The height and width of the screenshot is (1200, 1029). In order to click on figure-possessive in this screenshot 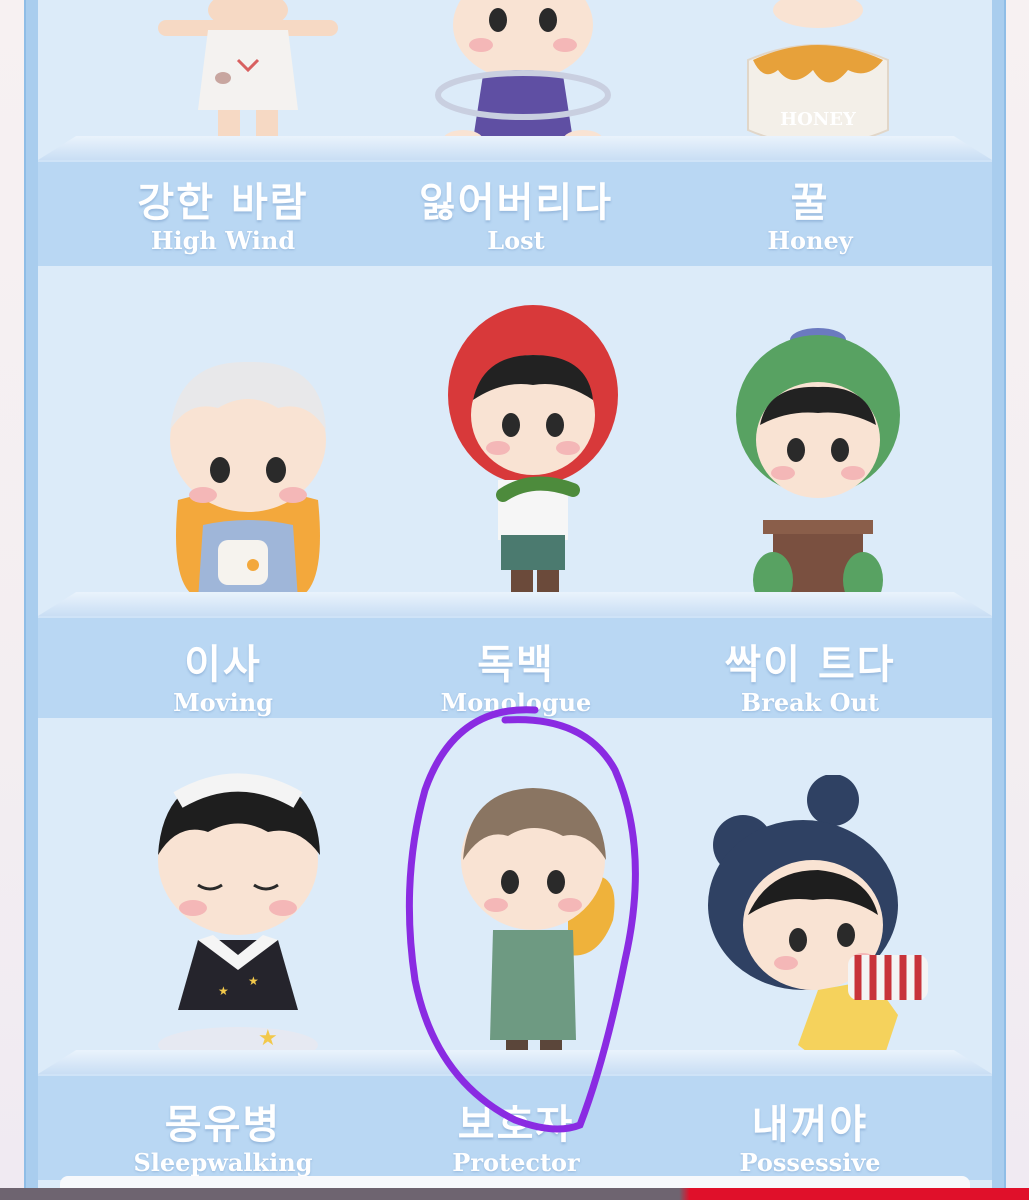, I will do `click(818, 917)`.